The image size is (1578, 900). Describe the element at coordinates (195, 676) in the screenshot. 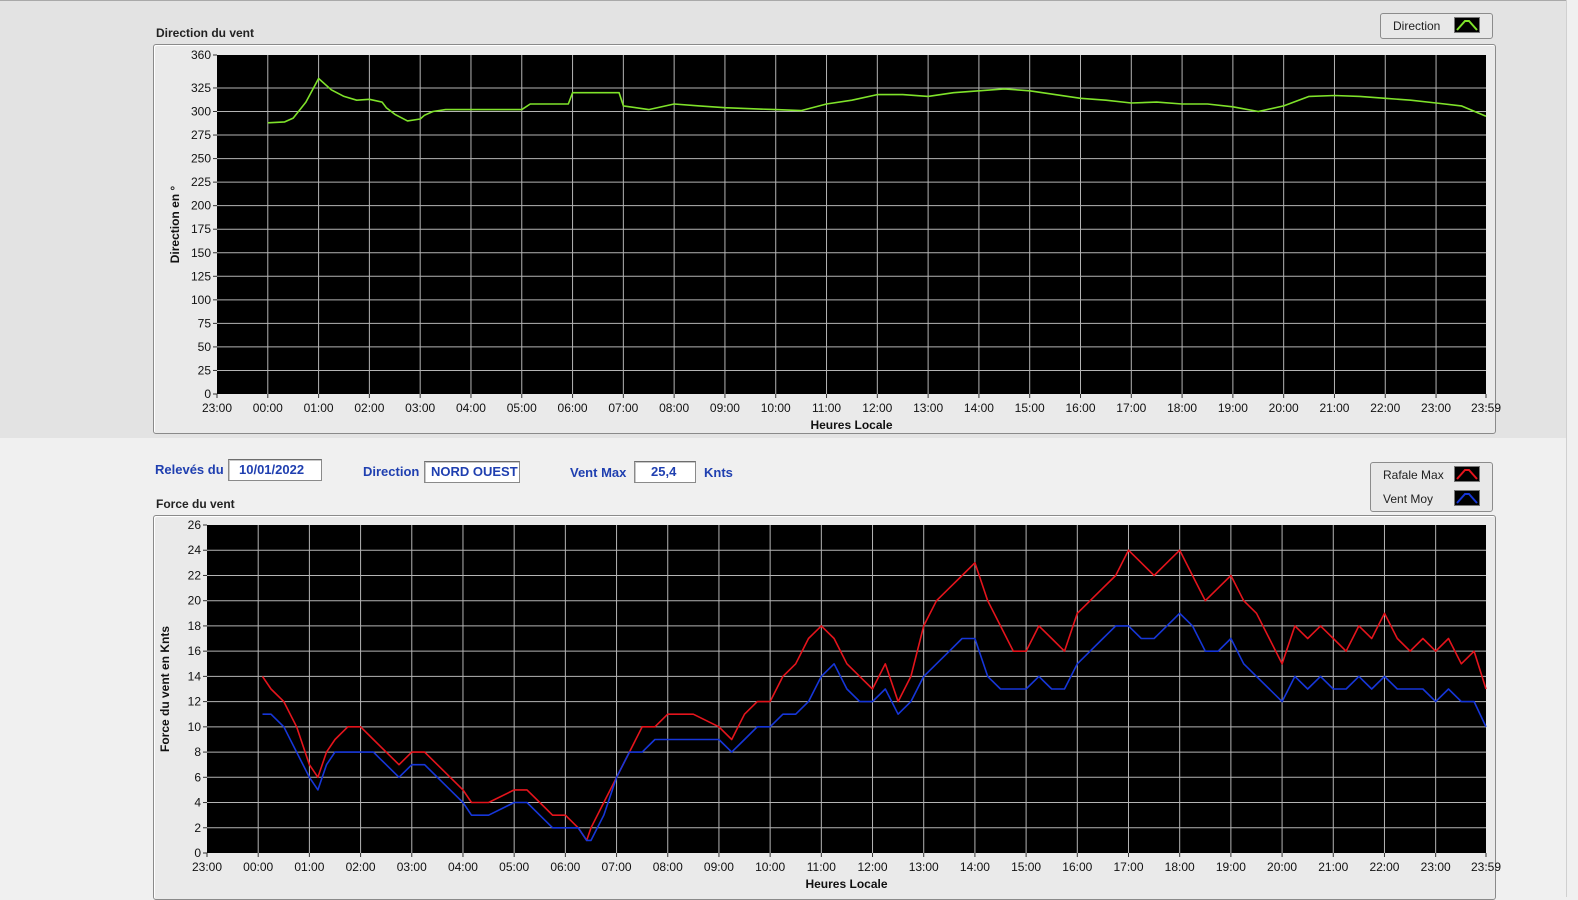

I see `y-tick-label: 14` at that location.